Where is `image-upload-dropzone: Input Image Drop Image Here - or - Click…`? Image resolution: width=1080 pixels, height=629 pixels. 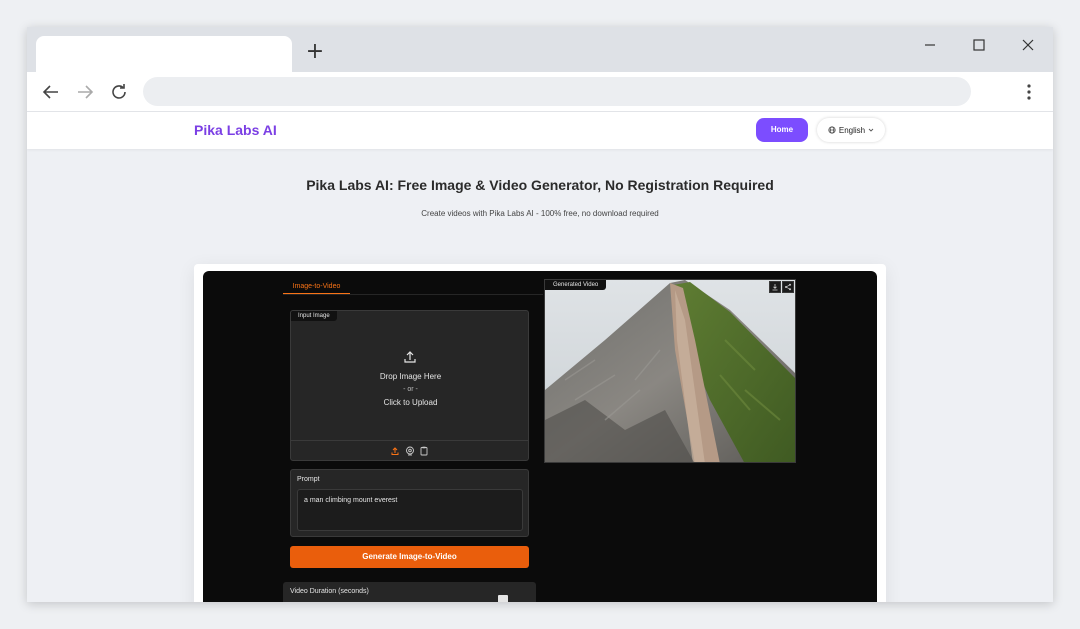 image-upload-dropzone: Input Image Drop Image Here - or - Click… is located at coordinates (409, 385).